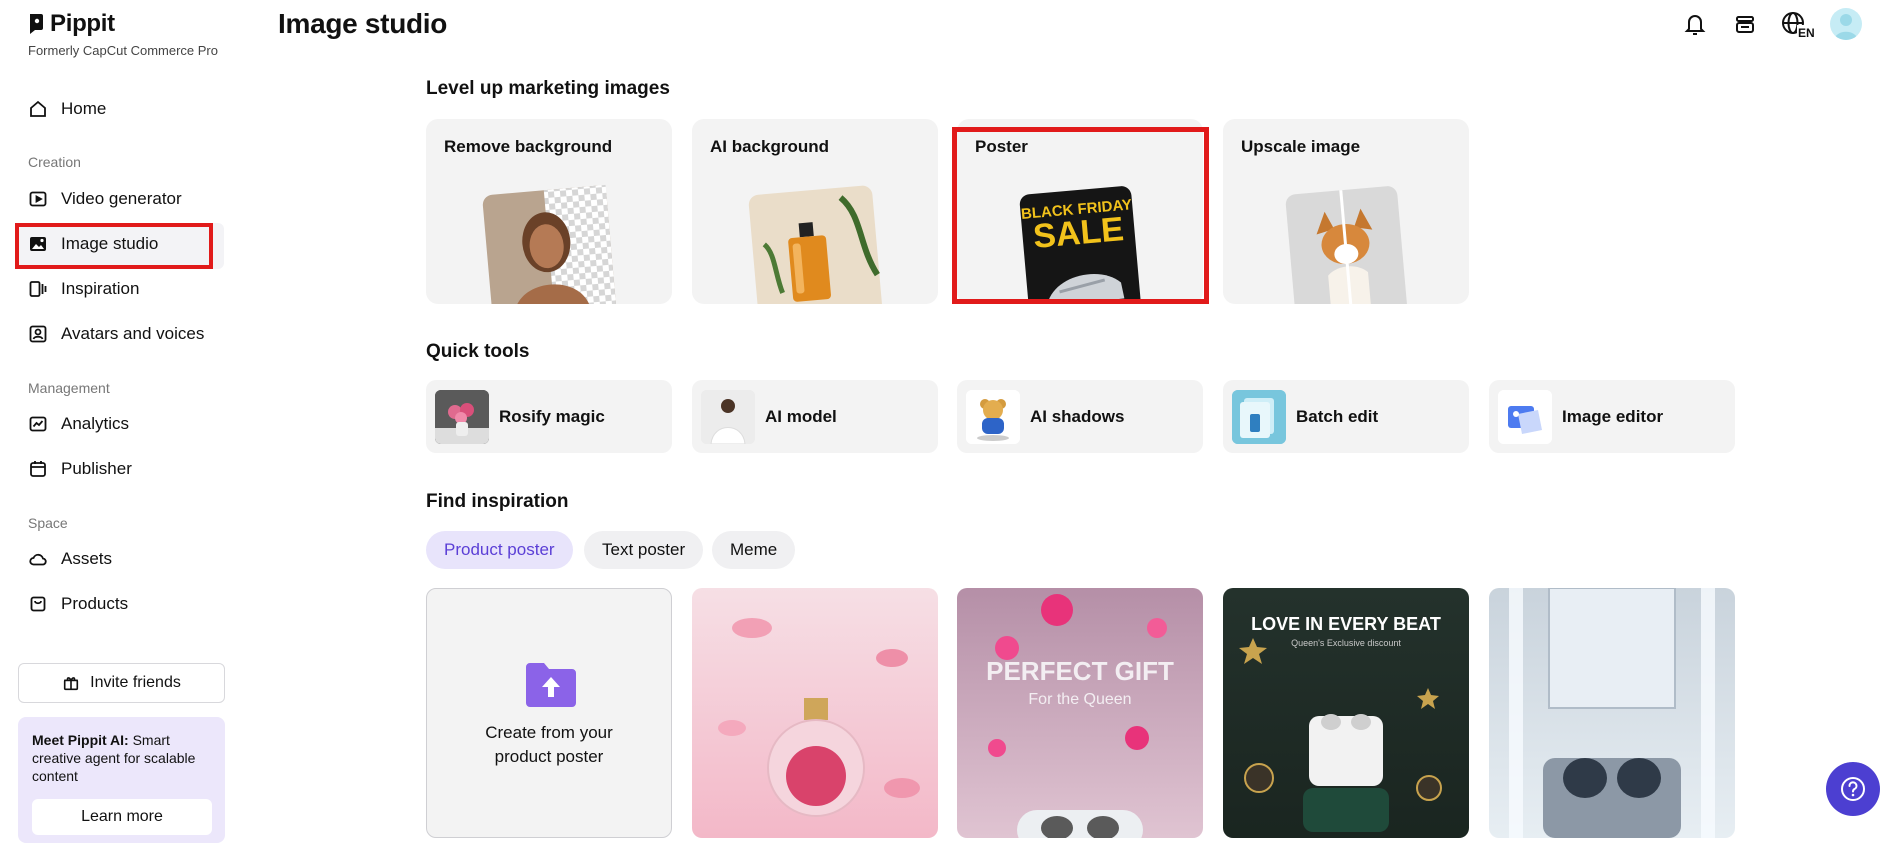 The width and height of the screenshot is (1896, 847). I want to click on section-label-management: Management, so click(69, 388).